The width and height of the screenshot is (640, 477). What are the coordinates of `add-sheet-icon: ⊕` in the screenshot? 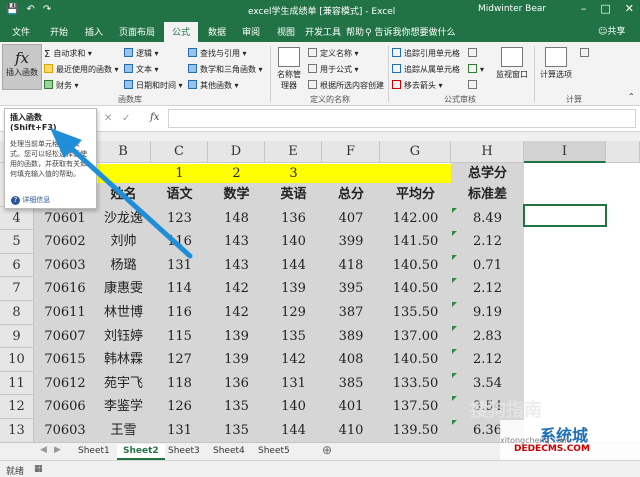 It's located at (327, 450).